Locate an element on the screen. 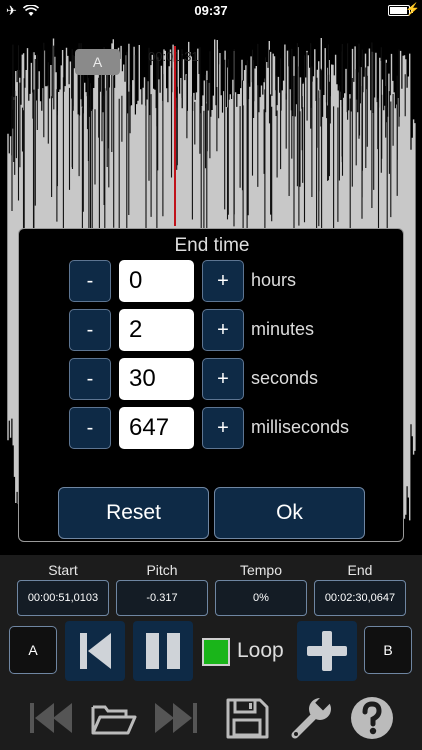 Image resolution: width=422 pixels, height=750 pixels. dialog-title: End time is located at coordinates (212, 245).